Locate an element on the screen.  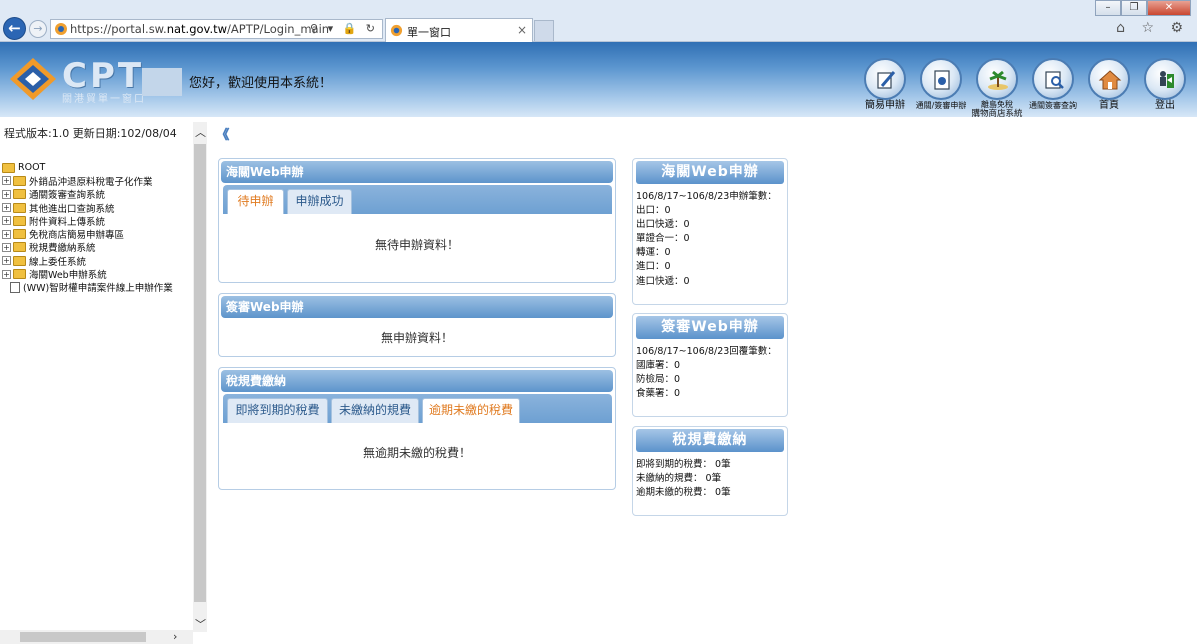
tab-close-icon: × is located at coordinates (522, 30).